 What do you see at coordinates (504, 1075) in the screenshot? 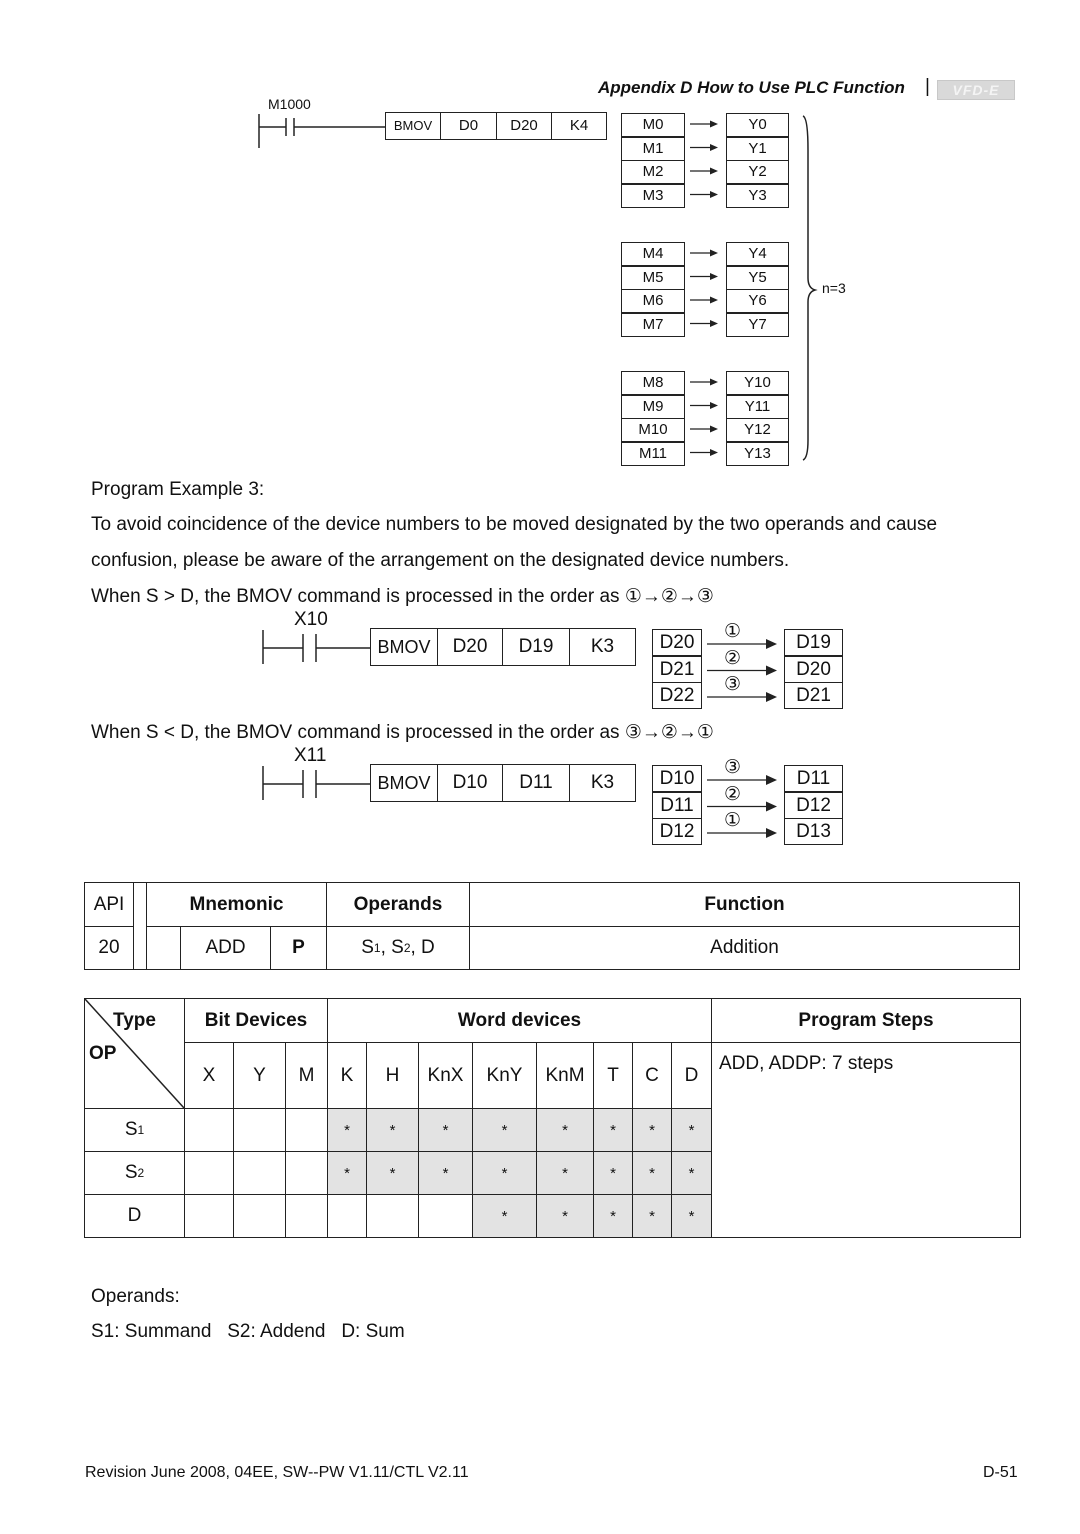
I see `device-column-header: KnY` at bounding box center [504, 1075].